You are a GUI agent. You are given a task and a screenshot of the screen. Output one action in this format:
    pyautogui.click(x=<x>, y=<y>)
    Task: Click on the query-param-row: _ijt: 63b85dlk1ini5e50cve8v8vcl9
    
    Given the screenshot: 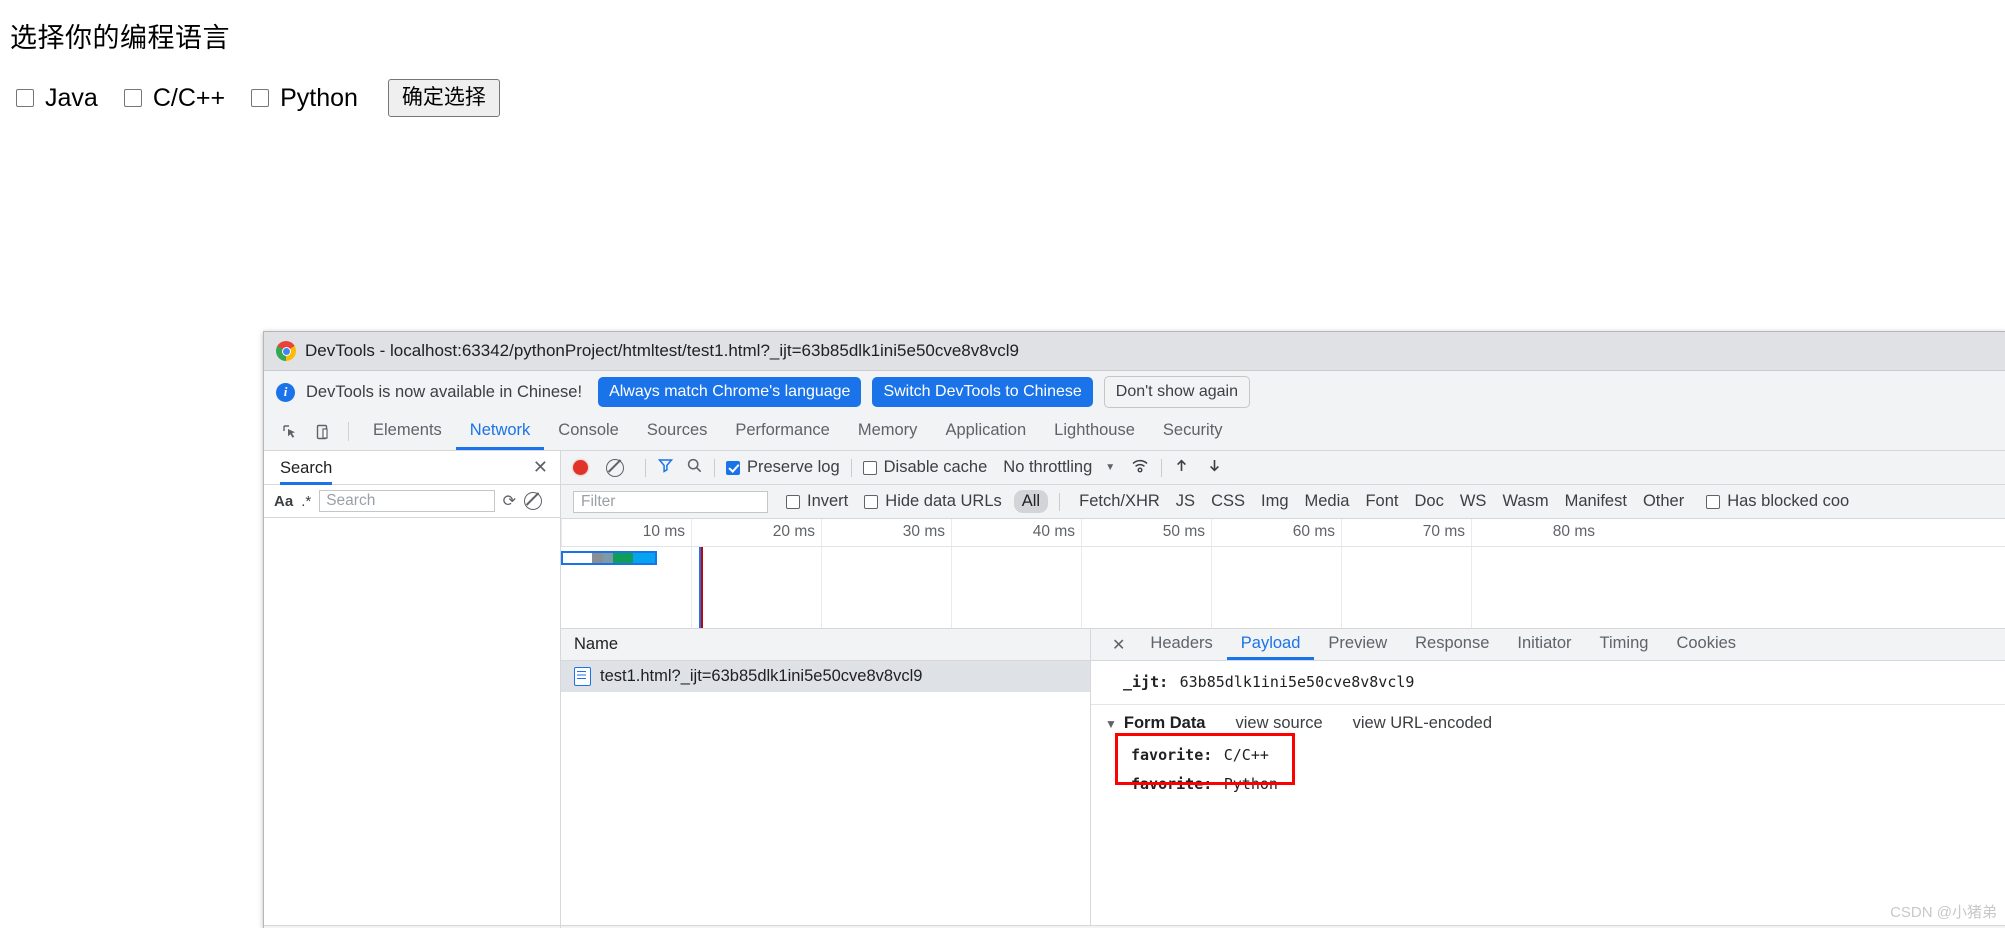 What is the action you would take?
    pyautogui.click(x=1548, y=684)
    